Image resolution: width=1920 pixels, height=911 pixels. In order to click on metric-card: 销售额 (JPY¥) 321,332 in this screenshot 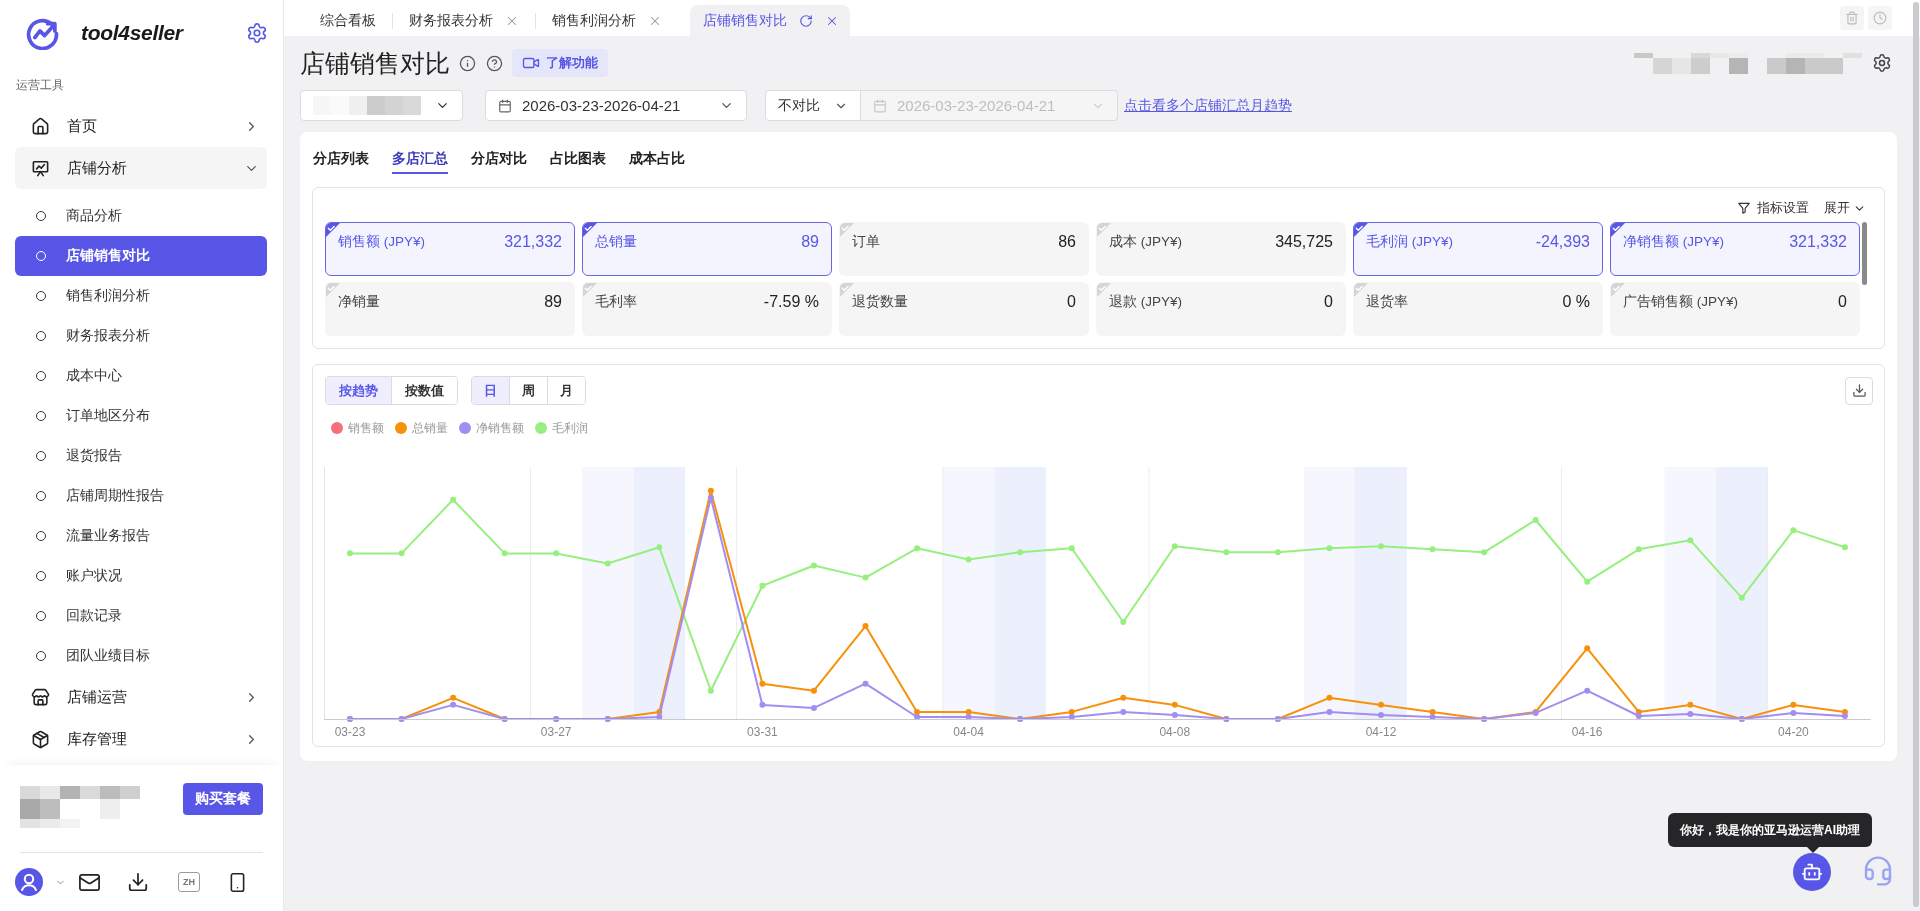, I will do `click(450, 249)`.